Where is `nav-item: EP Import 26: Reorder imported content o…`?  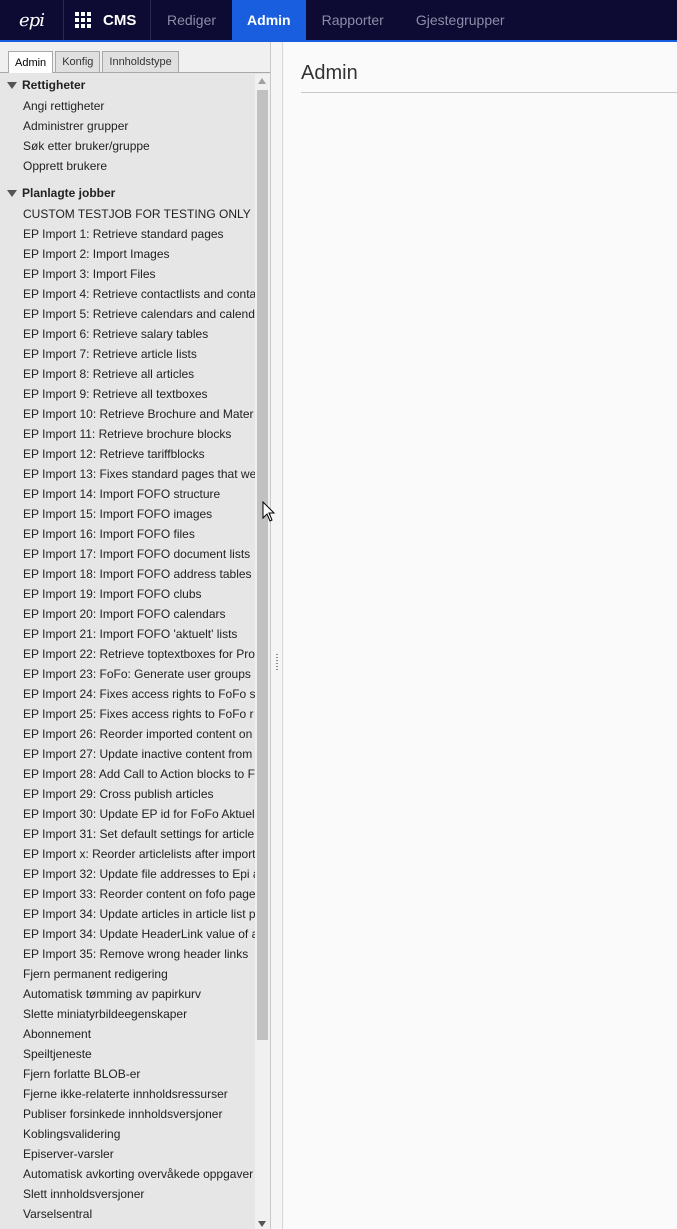 nav-item: EP Import 26: Reorder imported content o… is located at coordinates (127, 734).